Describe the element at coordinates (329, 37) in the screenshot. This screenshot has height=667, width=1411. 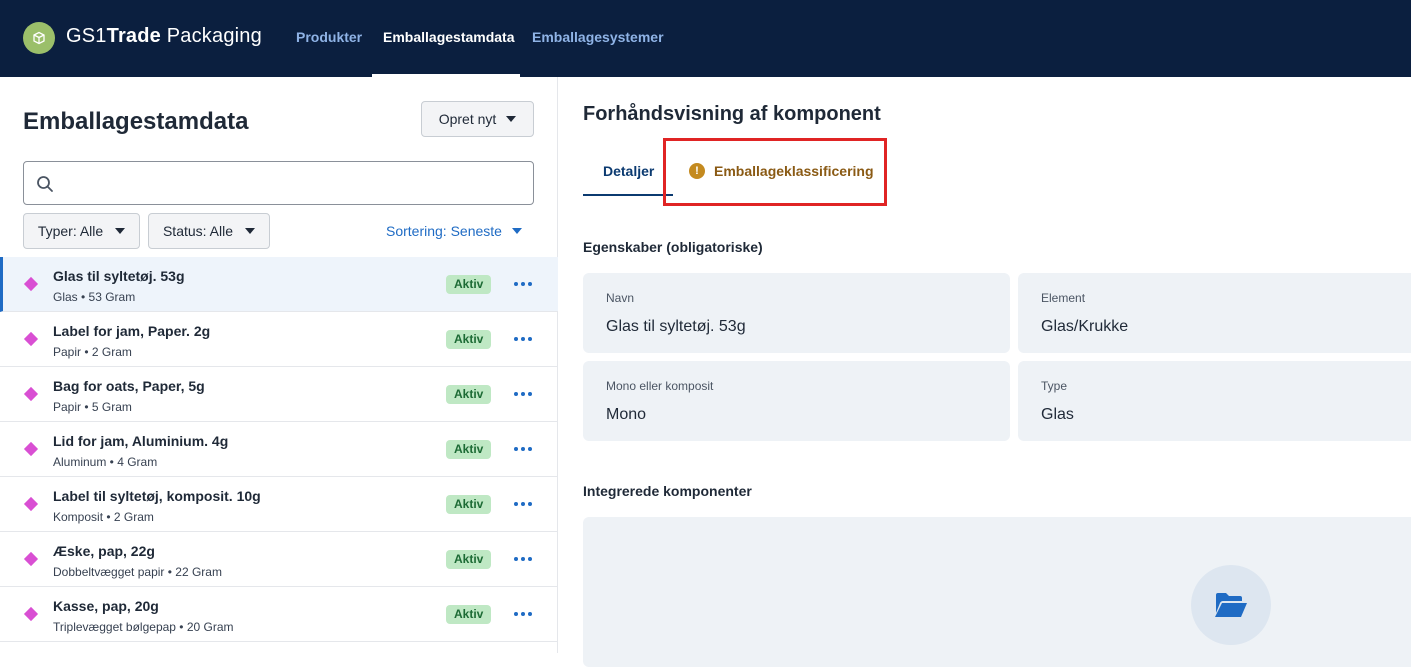
I see `nav-produkter: Produkter` at that location.